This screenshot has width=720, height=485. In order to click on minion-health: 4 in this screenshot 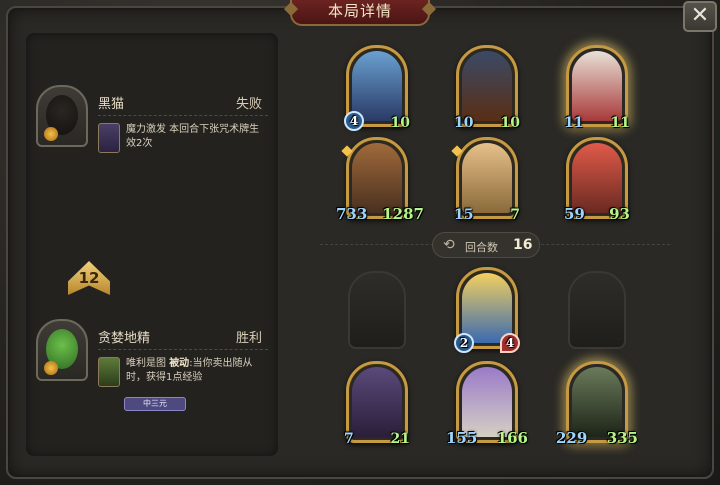, I will do `click(510, 343)`.